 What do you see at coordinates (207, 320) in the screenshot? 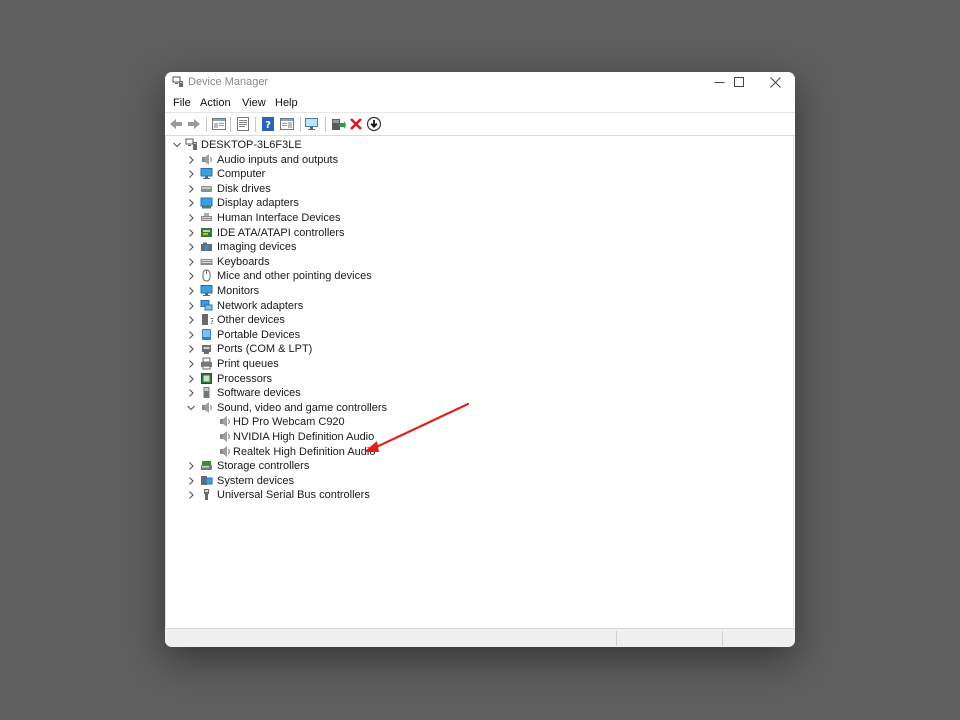
I see `unknown-device-icon: ?` at bounding box center [207, 320].